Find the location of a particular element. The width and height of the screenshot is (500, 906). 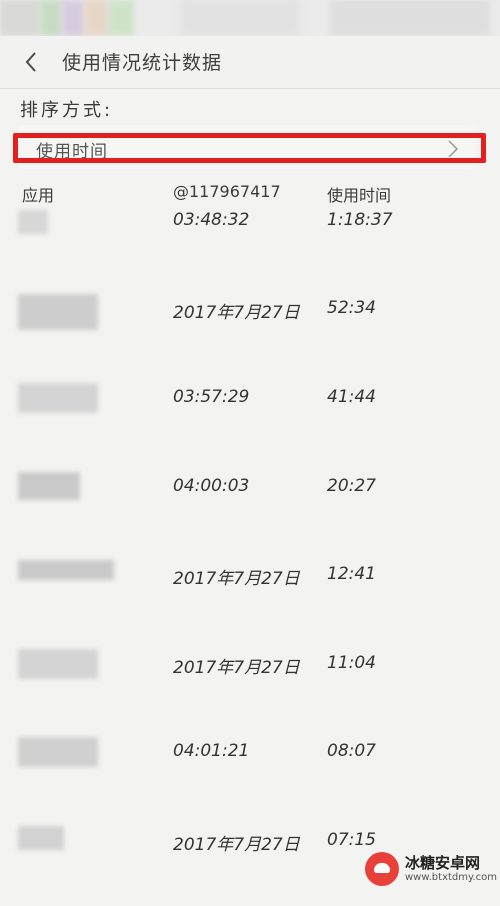

watermark-logo-icon is located at coordinates (382, 869).